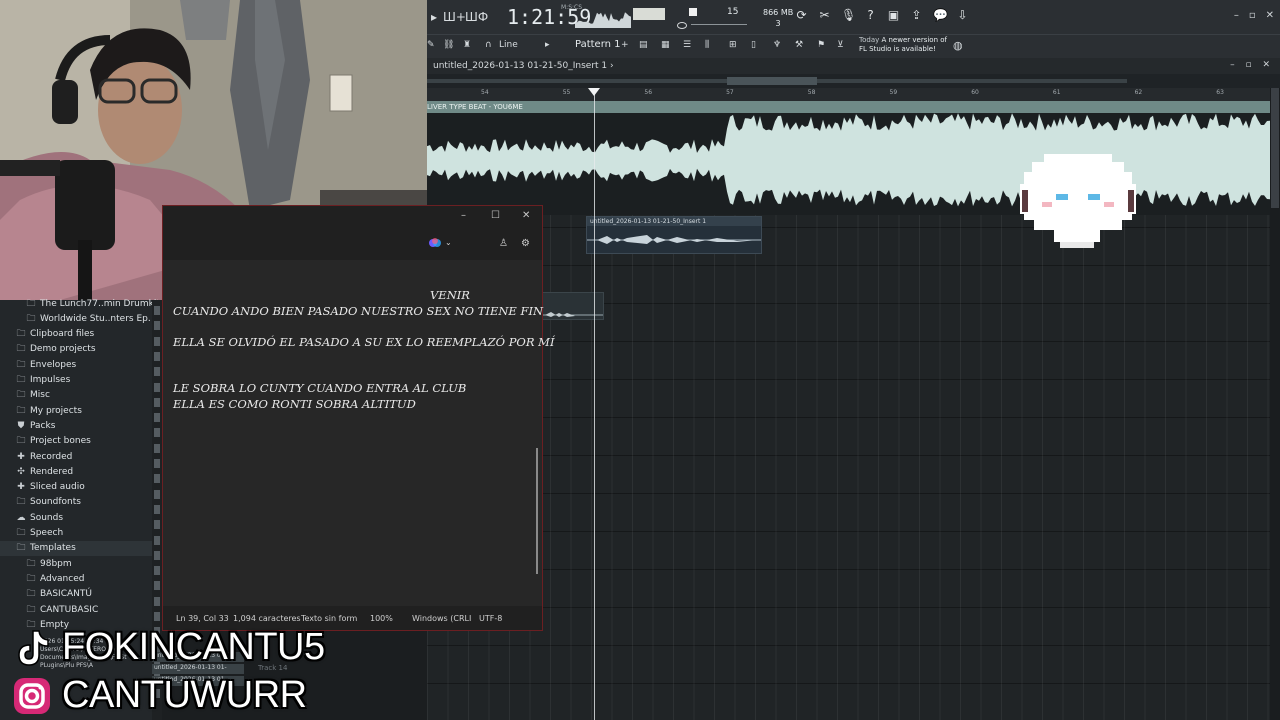 The image size is (1280, 720). I want to click on chat-icon: 💬, so click(940, 15).